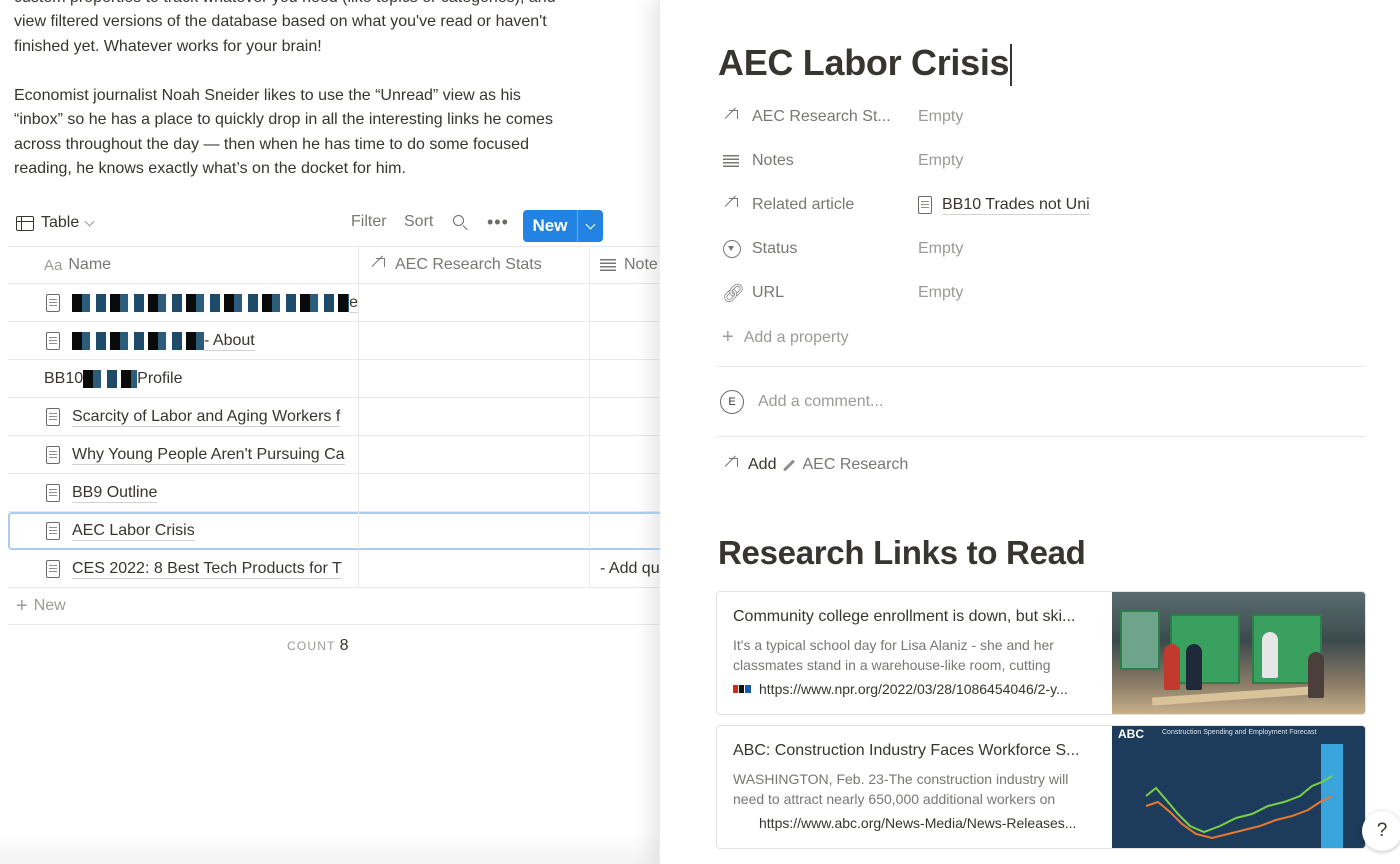  I want to click on row-title: Why Young People Aren't Pursuing Ca, so click(208, 455).